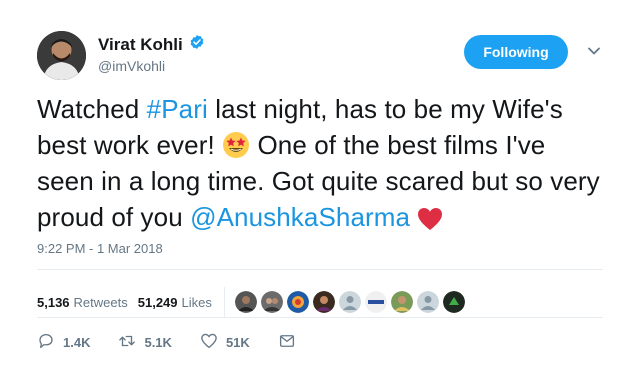  What do you see at coordinates (92, 109) in the screenshot?
I see `tweet-text-segment: Watched` at bounding box center [92, 109].